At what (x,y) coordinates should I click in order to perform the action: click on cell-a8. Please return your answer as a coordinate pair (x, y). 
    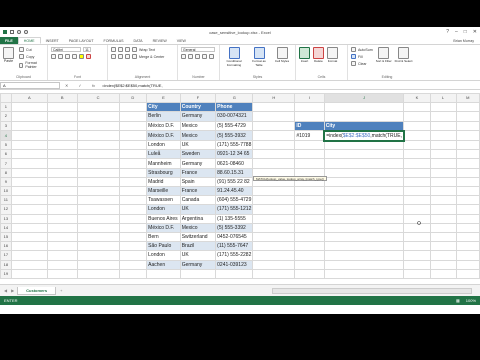
    Looking at the image, I should click on (29, 172).